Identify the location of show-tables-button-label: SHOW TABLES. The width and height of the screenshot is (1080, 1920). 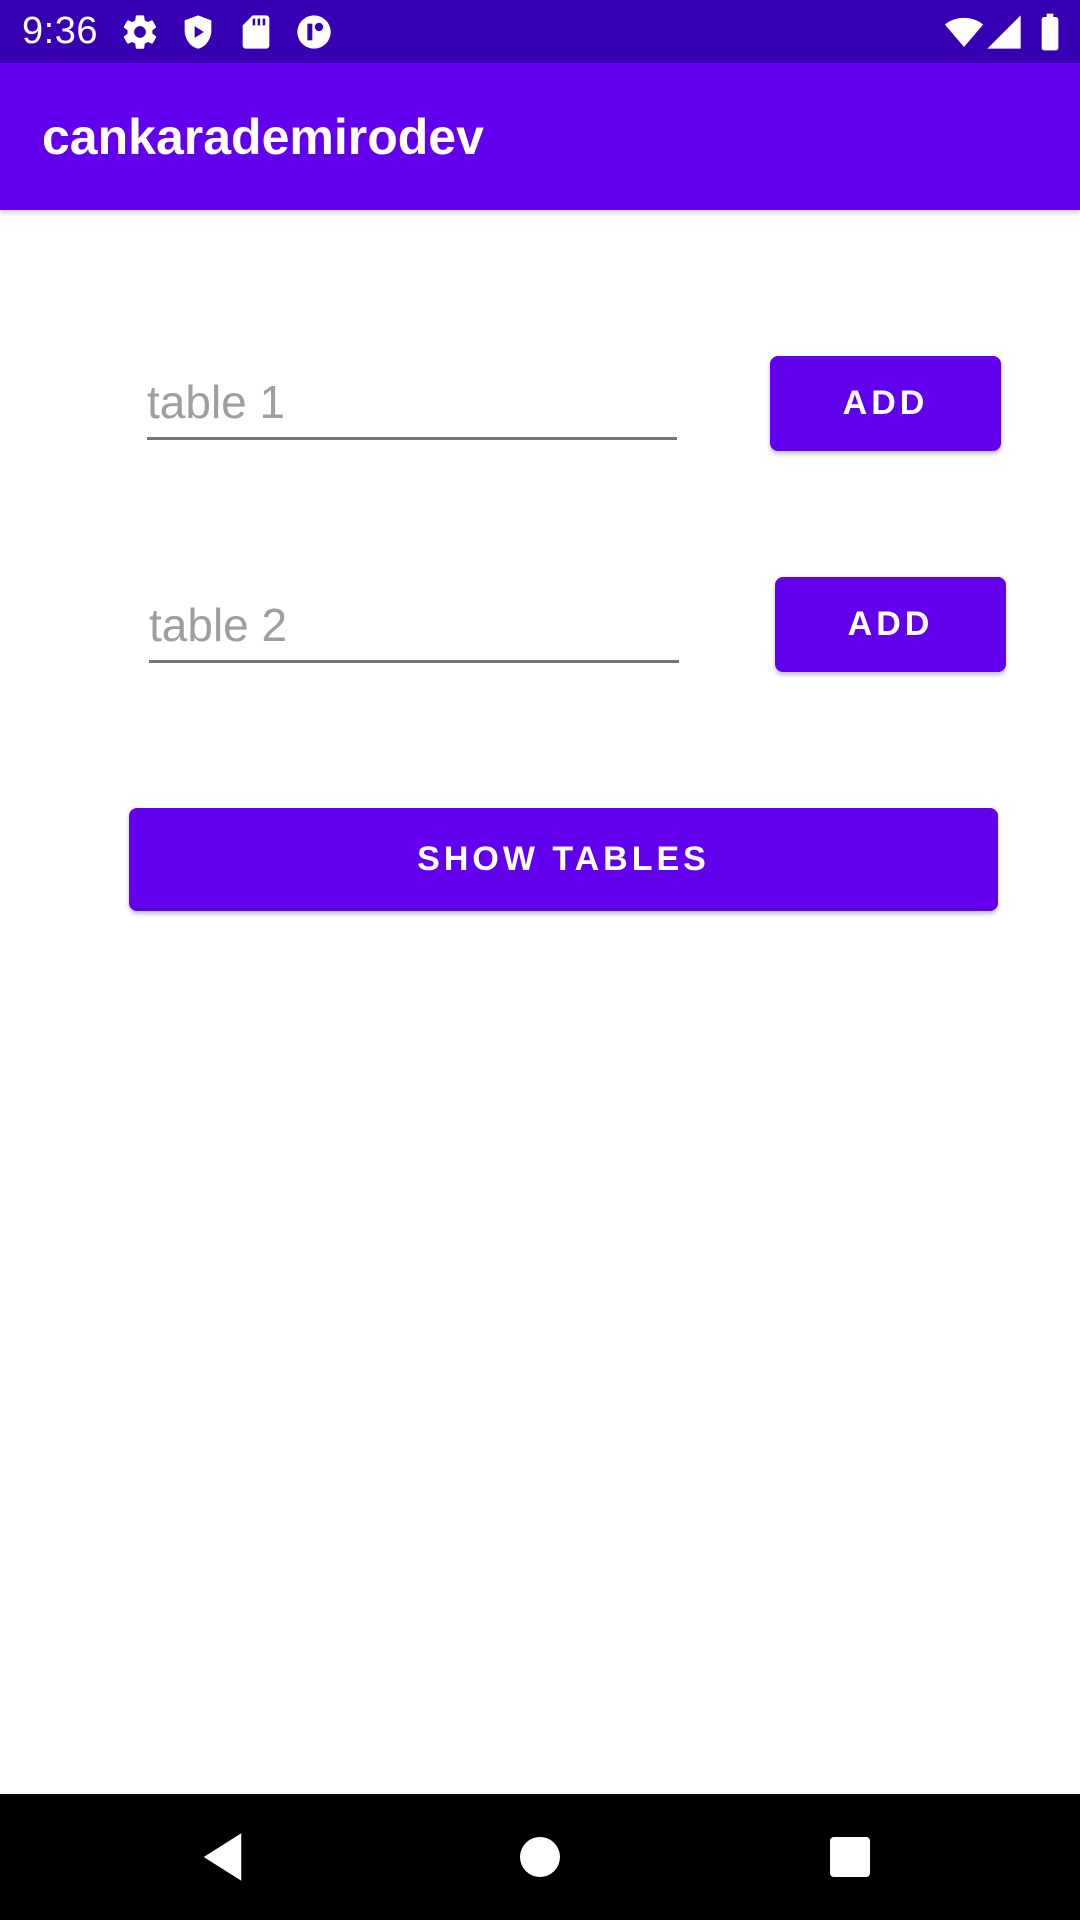
(563, 859).